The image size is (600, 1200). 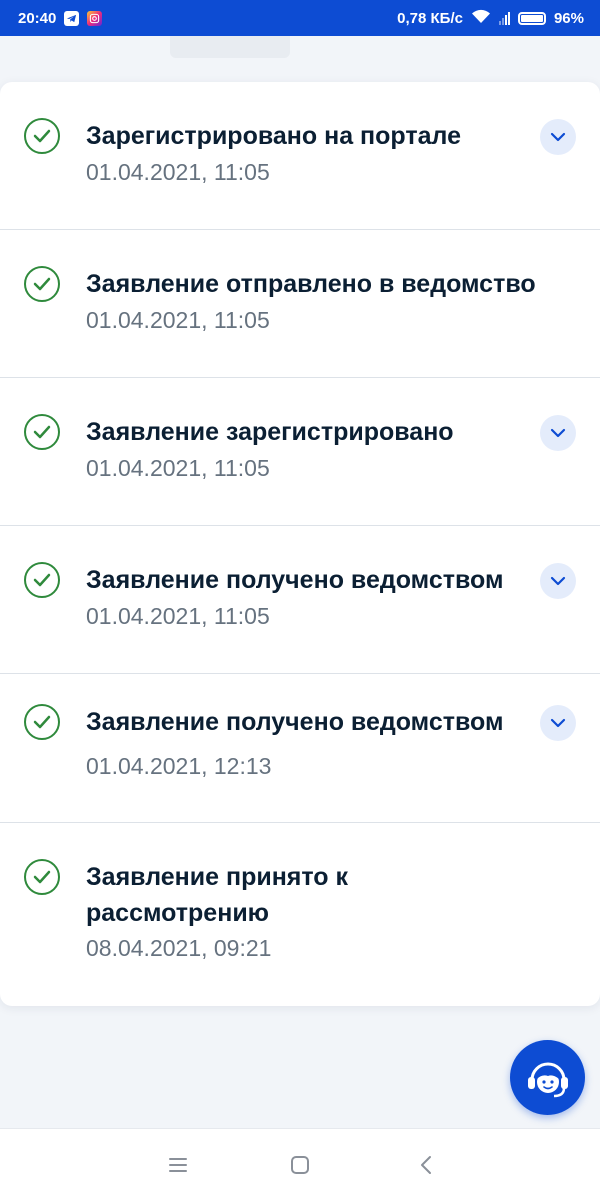 I want to click on back-icon, so click(x=426, y=1165).